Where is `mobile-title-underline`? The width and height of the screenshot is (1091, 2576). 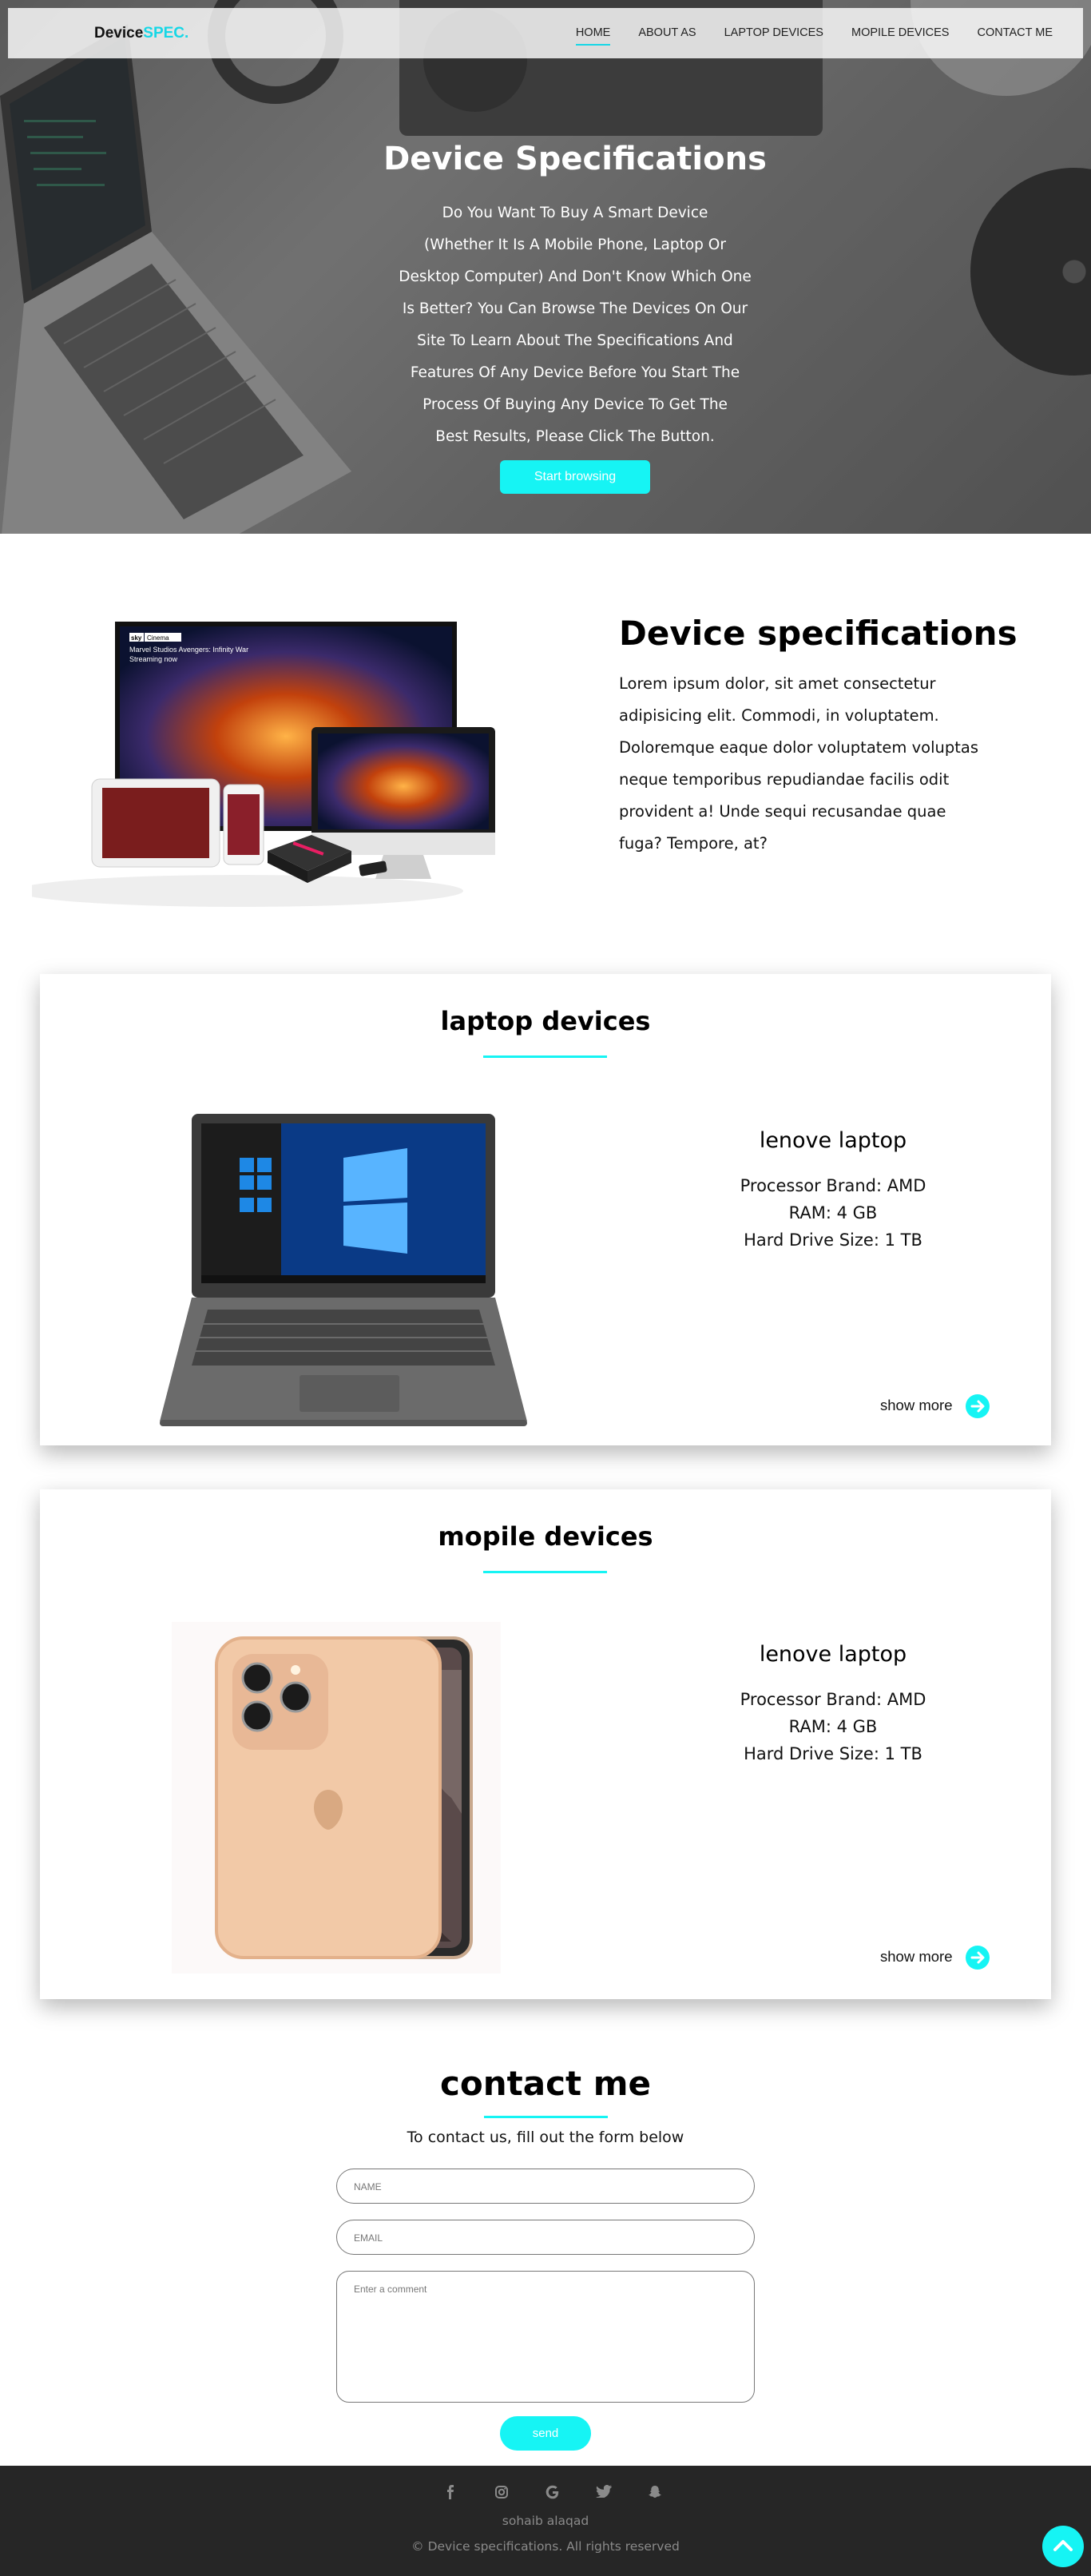
mobile-title-underline is located at coordinates (545, 1572).